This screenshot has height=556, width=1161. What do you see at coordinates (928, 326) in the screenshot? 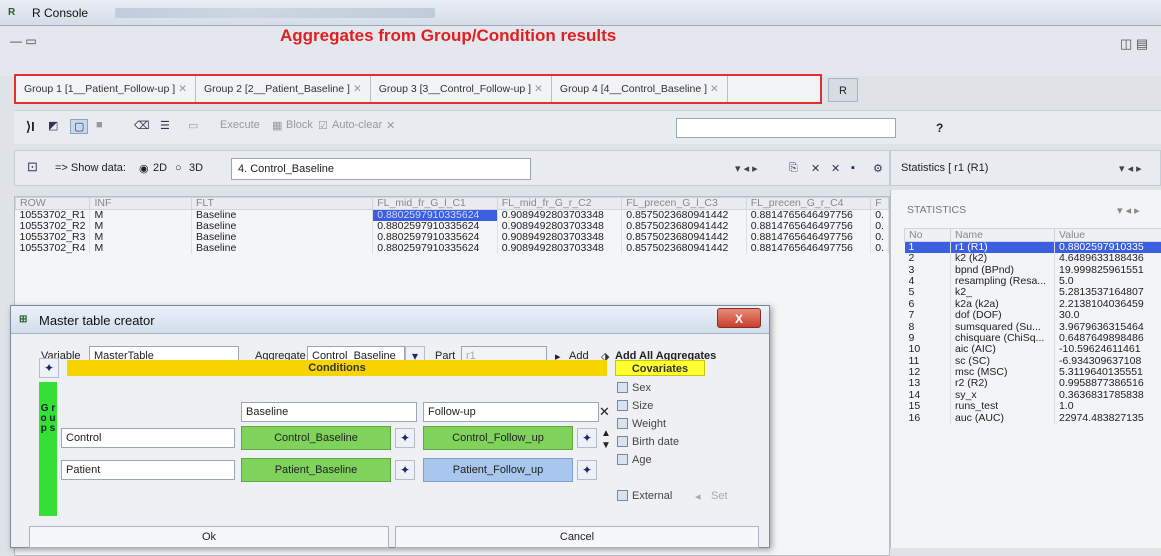
I see `stats-cell: 8` at bounding box center [928, 326].